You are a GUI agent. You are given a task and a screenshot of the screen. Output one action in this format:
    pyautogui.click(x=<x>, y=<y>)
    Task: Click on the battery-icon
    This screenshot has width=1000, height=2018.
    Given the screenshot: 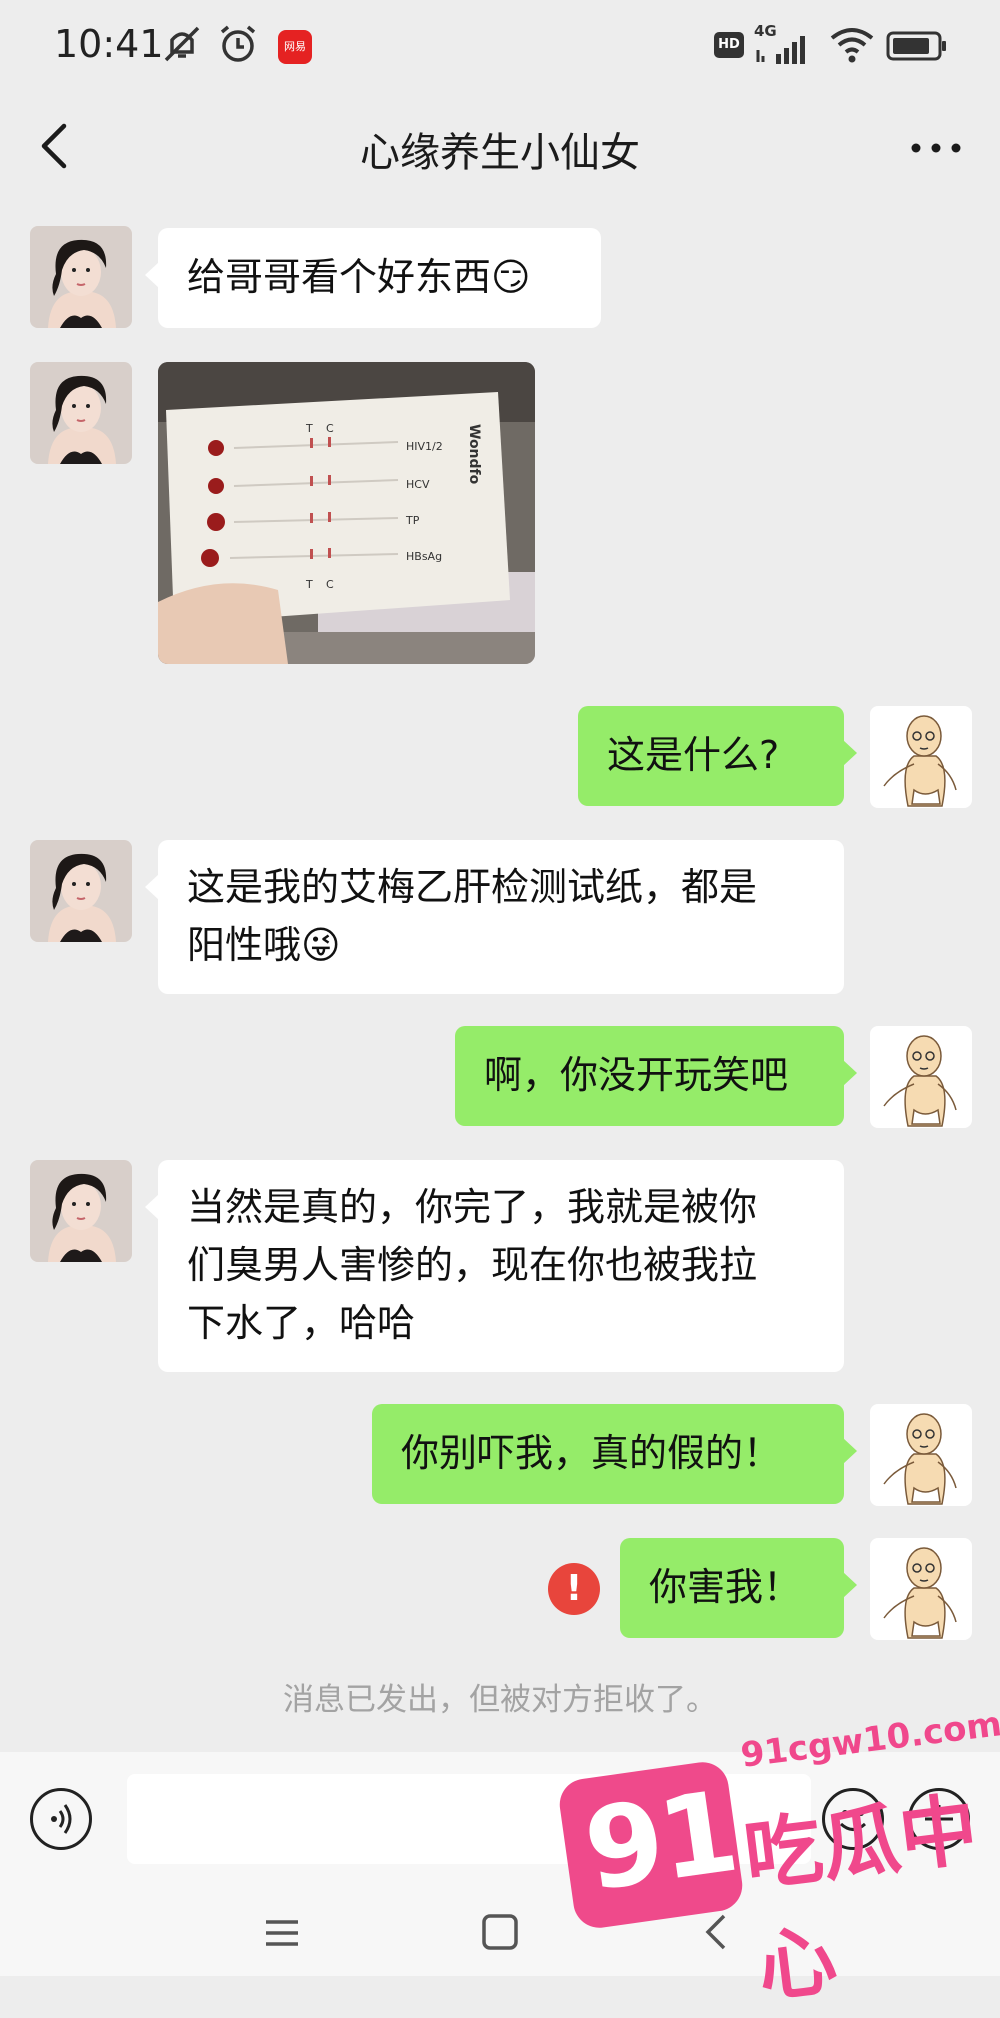 What is the action you would take?
    pyautogui.click(x=917, y=48)
    